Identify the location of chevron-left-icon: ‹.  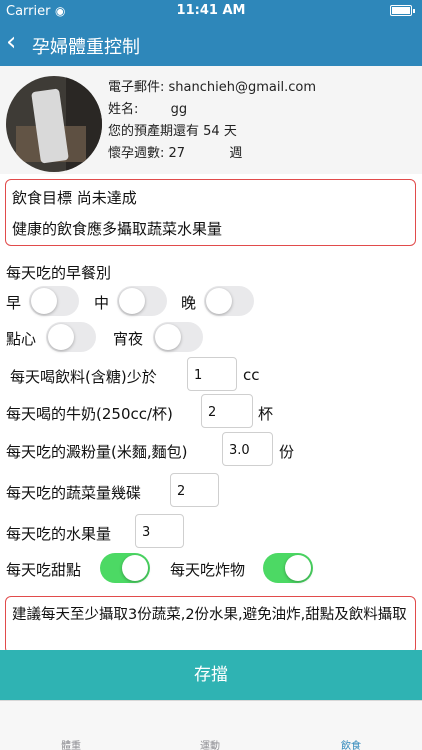
(11, 42).